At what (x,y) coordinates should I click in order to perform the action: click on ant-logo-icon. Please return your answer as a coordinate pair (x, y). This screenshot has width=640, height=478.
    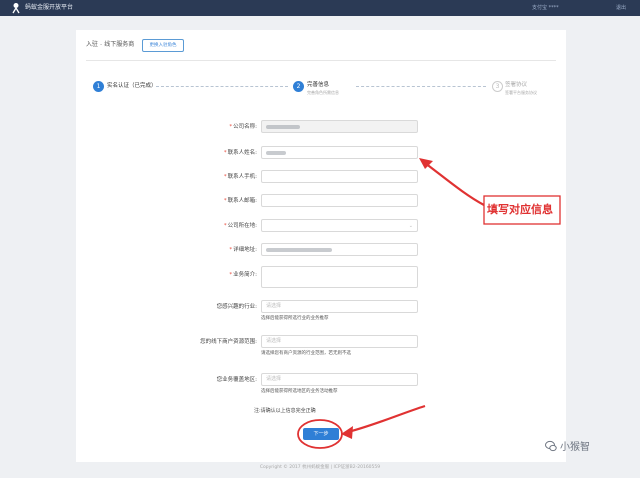
    Looking at the image, I should click on (16, 8).